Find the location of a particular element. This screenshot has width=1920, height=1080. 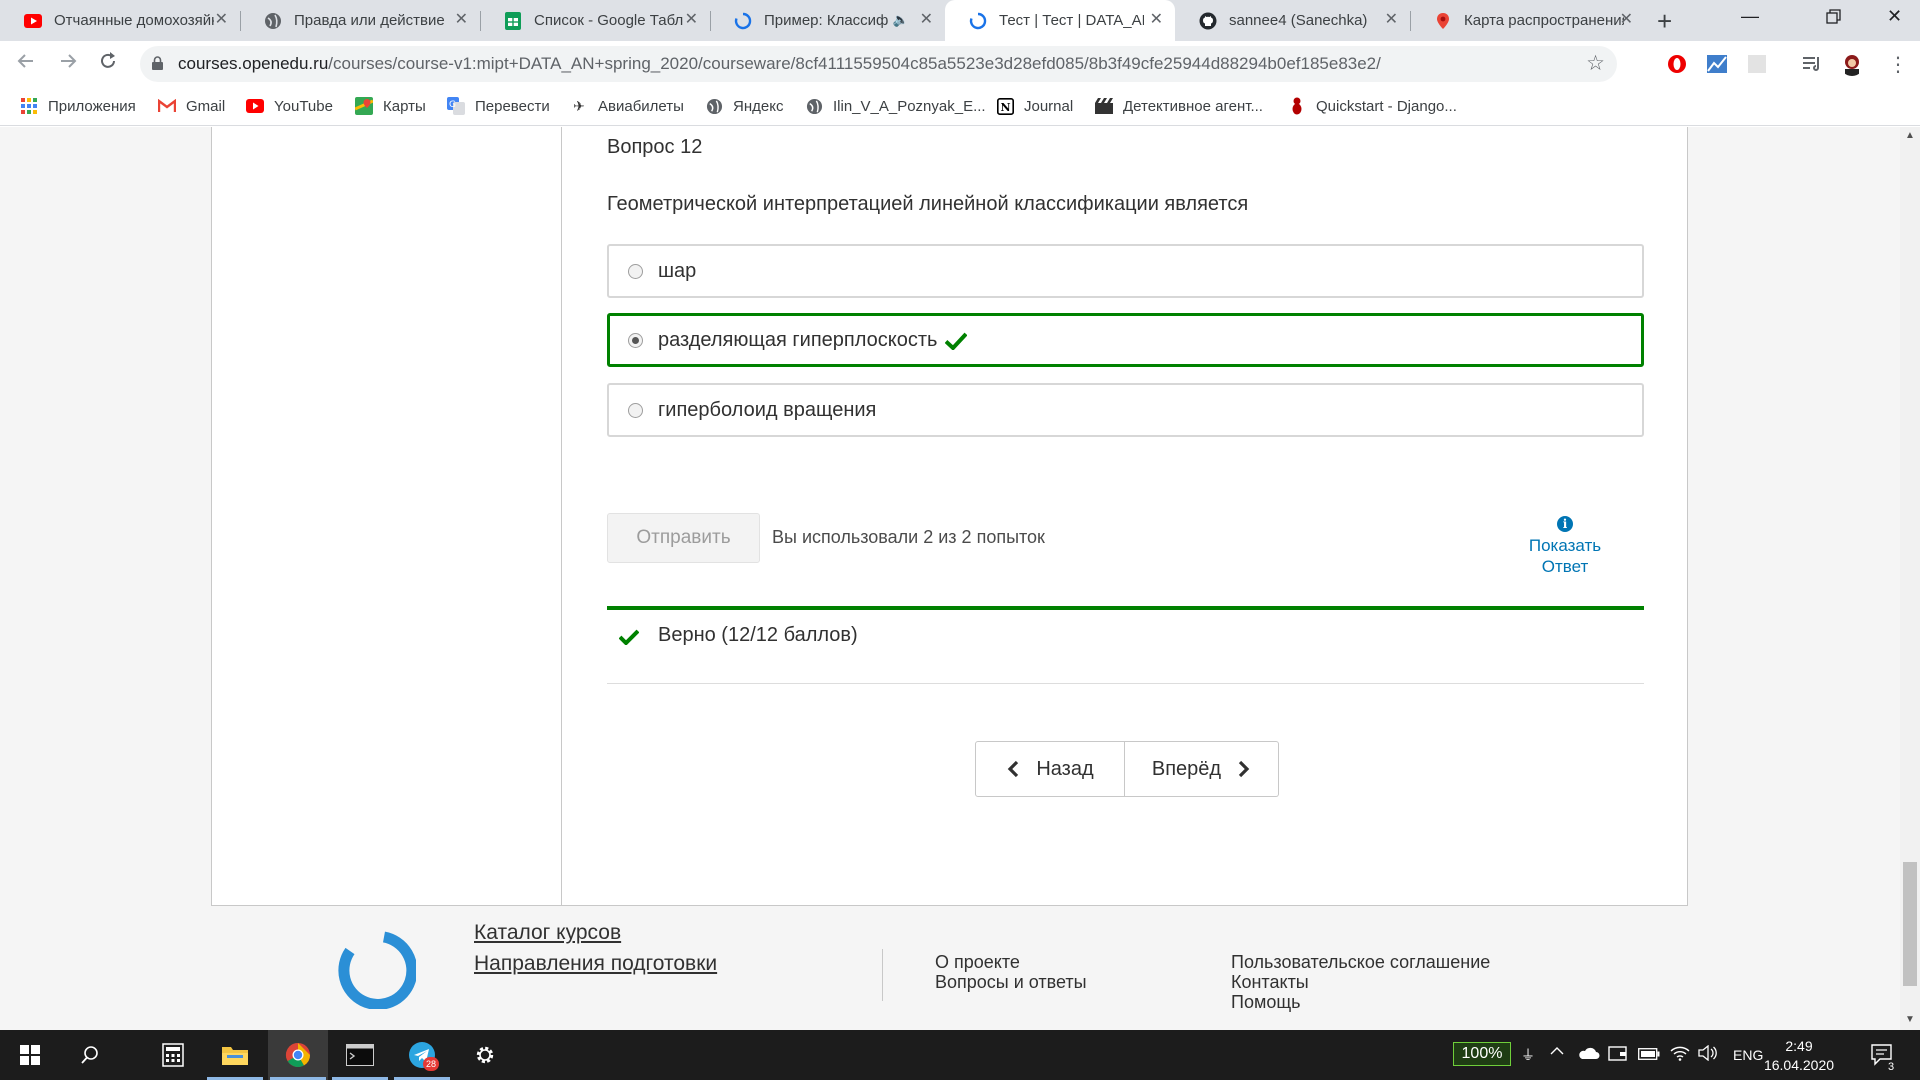

telegram-app: 28 is located at coordinates (422, 1055).